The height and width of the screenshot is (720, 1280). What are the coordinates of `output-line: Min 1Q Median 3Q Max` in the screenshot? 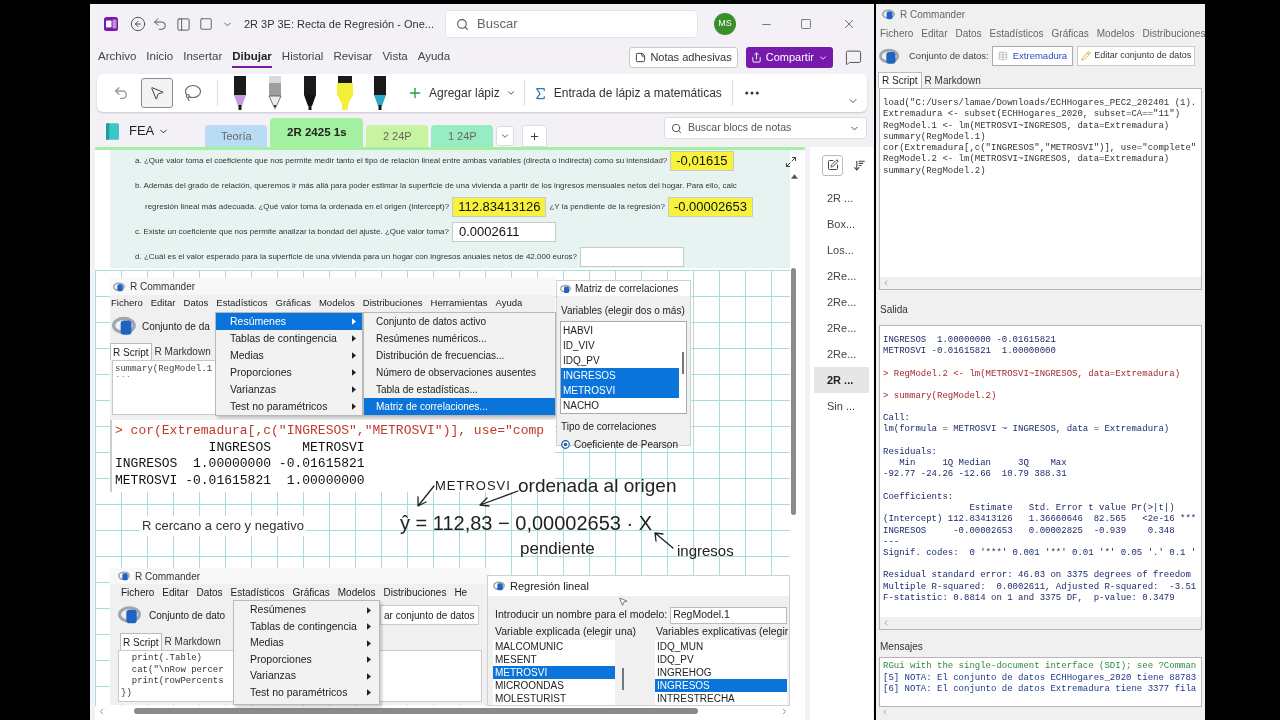 It's located at (982, 464).